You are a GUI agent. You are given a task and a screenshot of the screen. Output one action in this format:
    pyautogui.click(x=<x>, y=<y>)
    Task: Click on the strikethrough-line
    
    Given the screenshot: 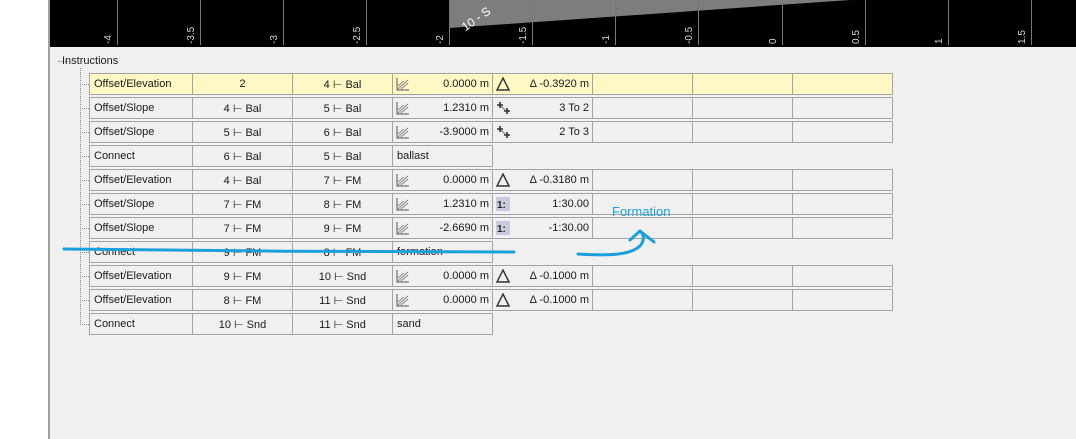 What is the action you would take?
    pyautogui.click(x=289, y=250)
    